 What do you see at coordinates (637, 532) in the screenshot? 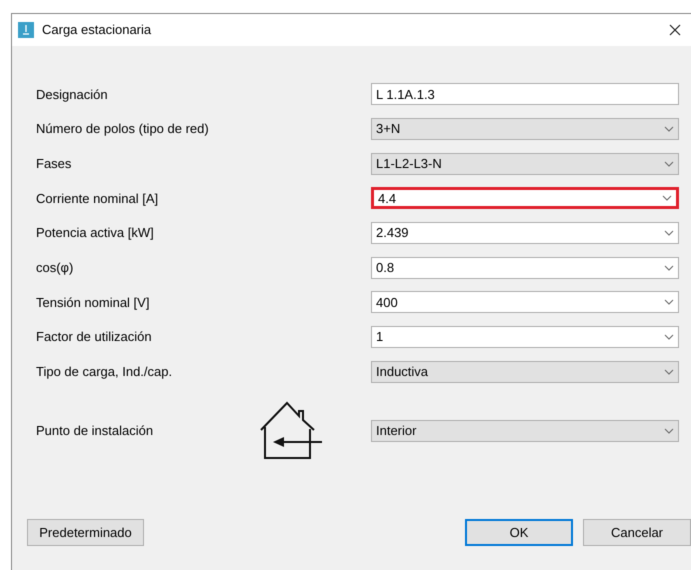
I see `dialog-button: Cancelar` at bounding box center [637, 532].